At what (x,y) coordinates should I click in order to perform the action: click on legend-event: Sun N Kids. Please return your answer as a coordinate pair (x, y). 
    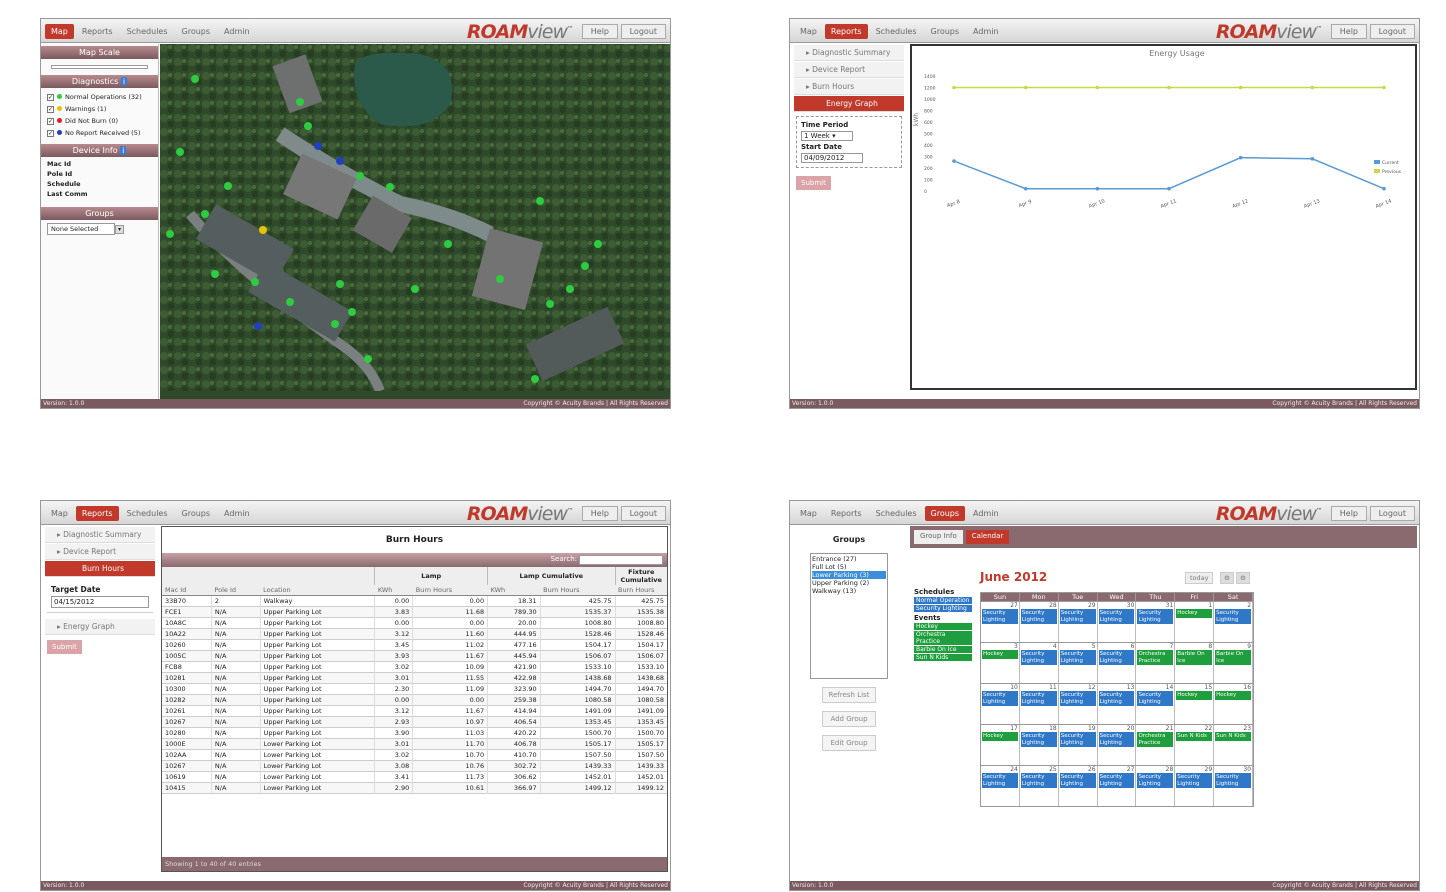
    Looking at the image, I should click on (943, 657).